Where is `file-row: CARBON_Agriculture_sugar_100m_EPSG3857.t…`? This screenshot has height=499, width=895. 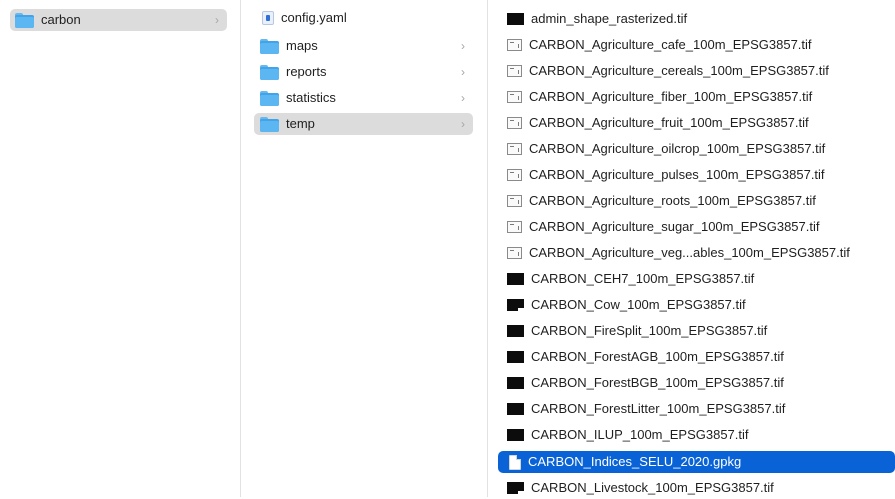 file-row: CARBON_Agriculture_sugar_100m_EPSG3857.t… is located at coordinates (696, 227).